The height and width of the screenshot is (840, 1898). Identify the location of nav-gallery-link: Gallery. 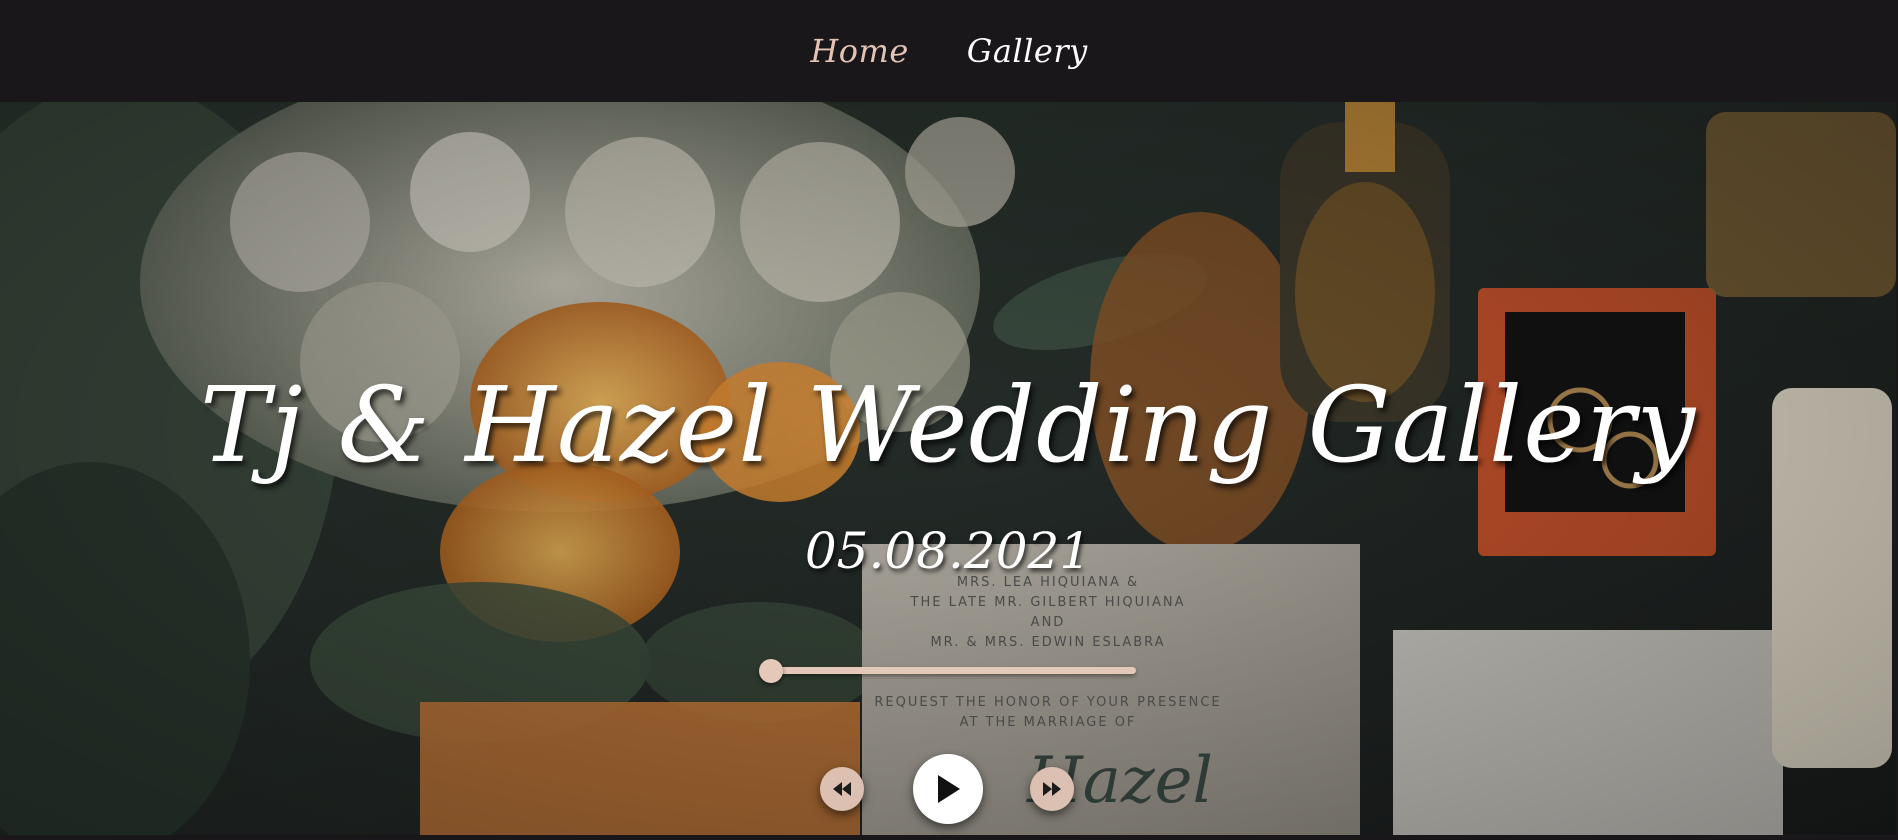
(1027, 51).